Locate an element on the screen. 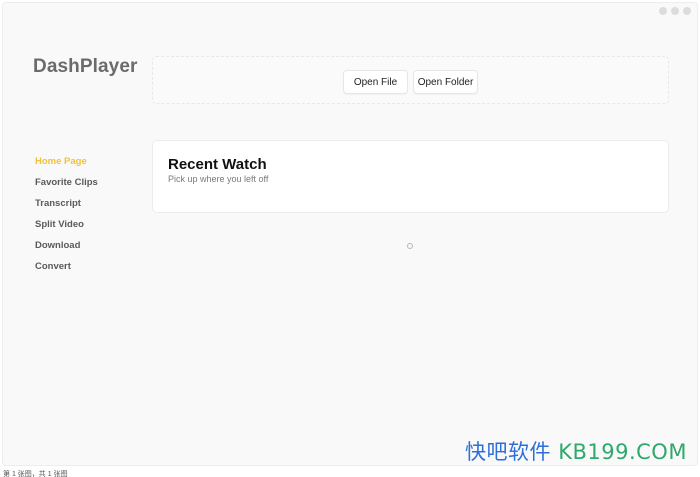 Image resolution: width=700 pixels, height=477 pixels. file-toolbar: Open File Open Folder is located at coordinates (410, 80).